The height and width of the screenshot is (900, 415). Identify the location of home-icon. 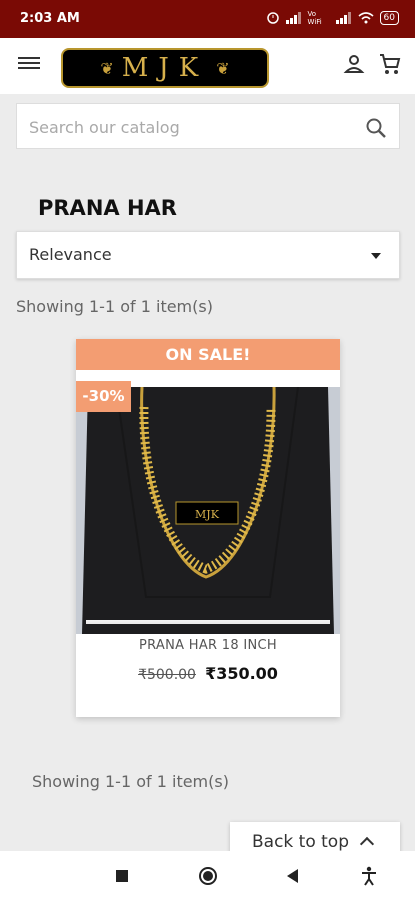
(208, 876).